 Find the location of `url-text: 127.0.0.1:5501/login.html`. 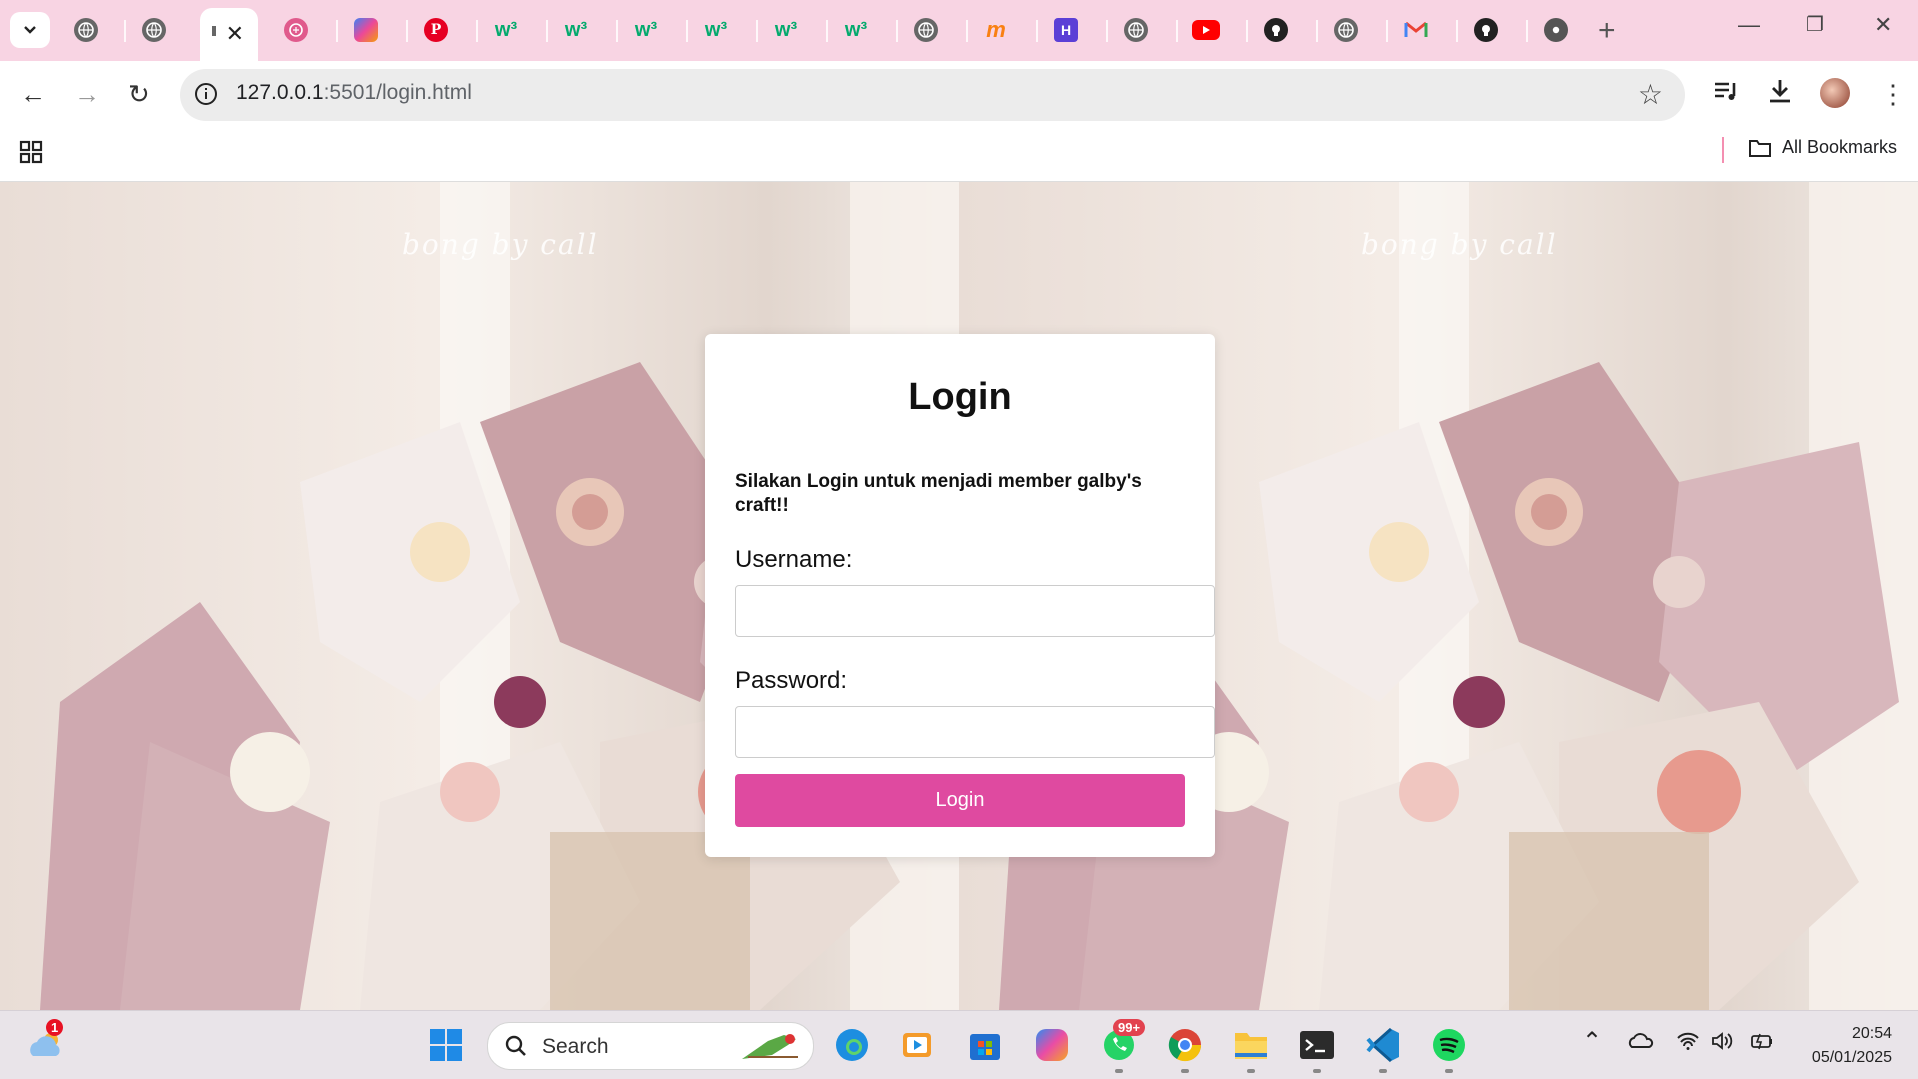

url-text: 127.0.0.1:5501/login.html is located at coordinates (354, 93).